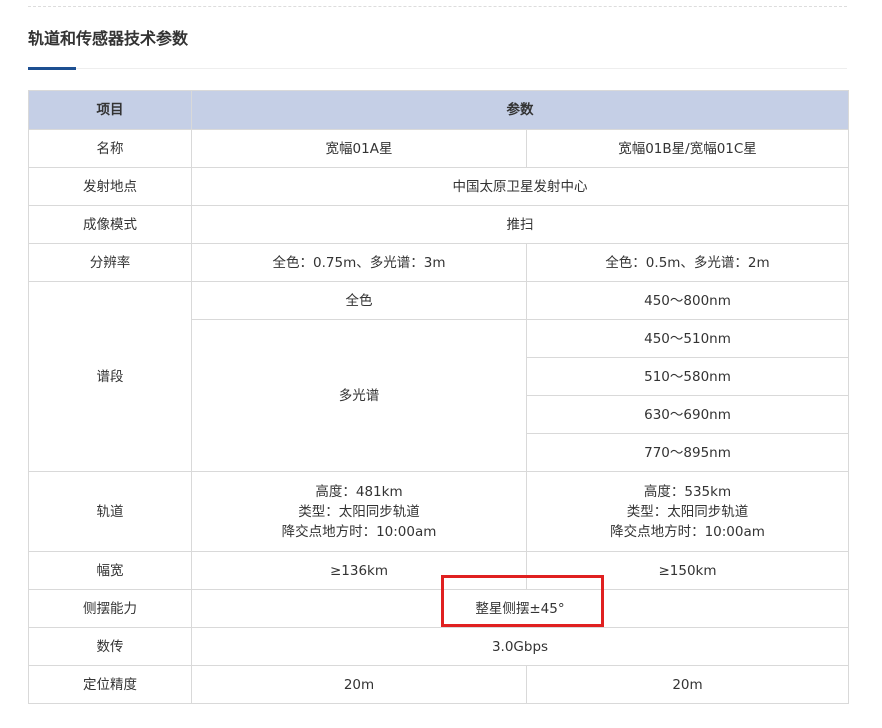 This screenshot has height=728, width=882. What do you see at coordinates (520, 646) in the screenshot?
I see `cell-value: 3.0Gbps` at bounding box center [520, 646].